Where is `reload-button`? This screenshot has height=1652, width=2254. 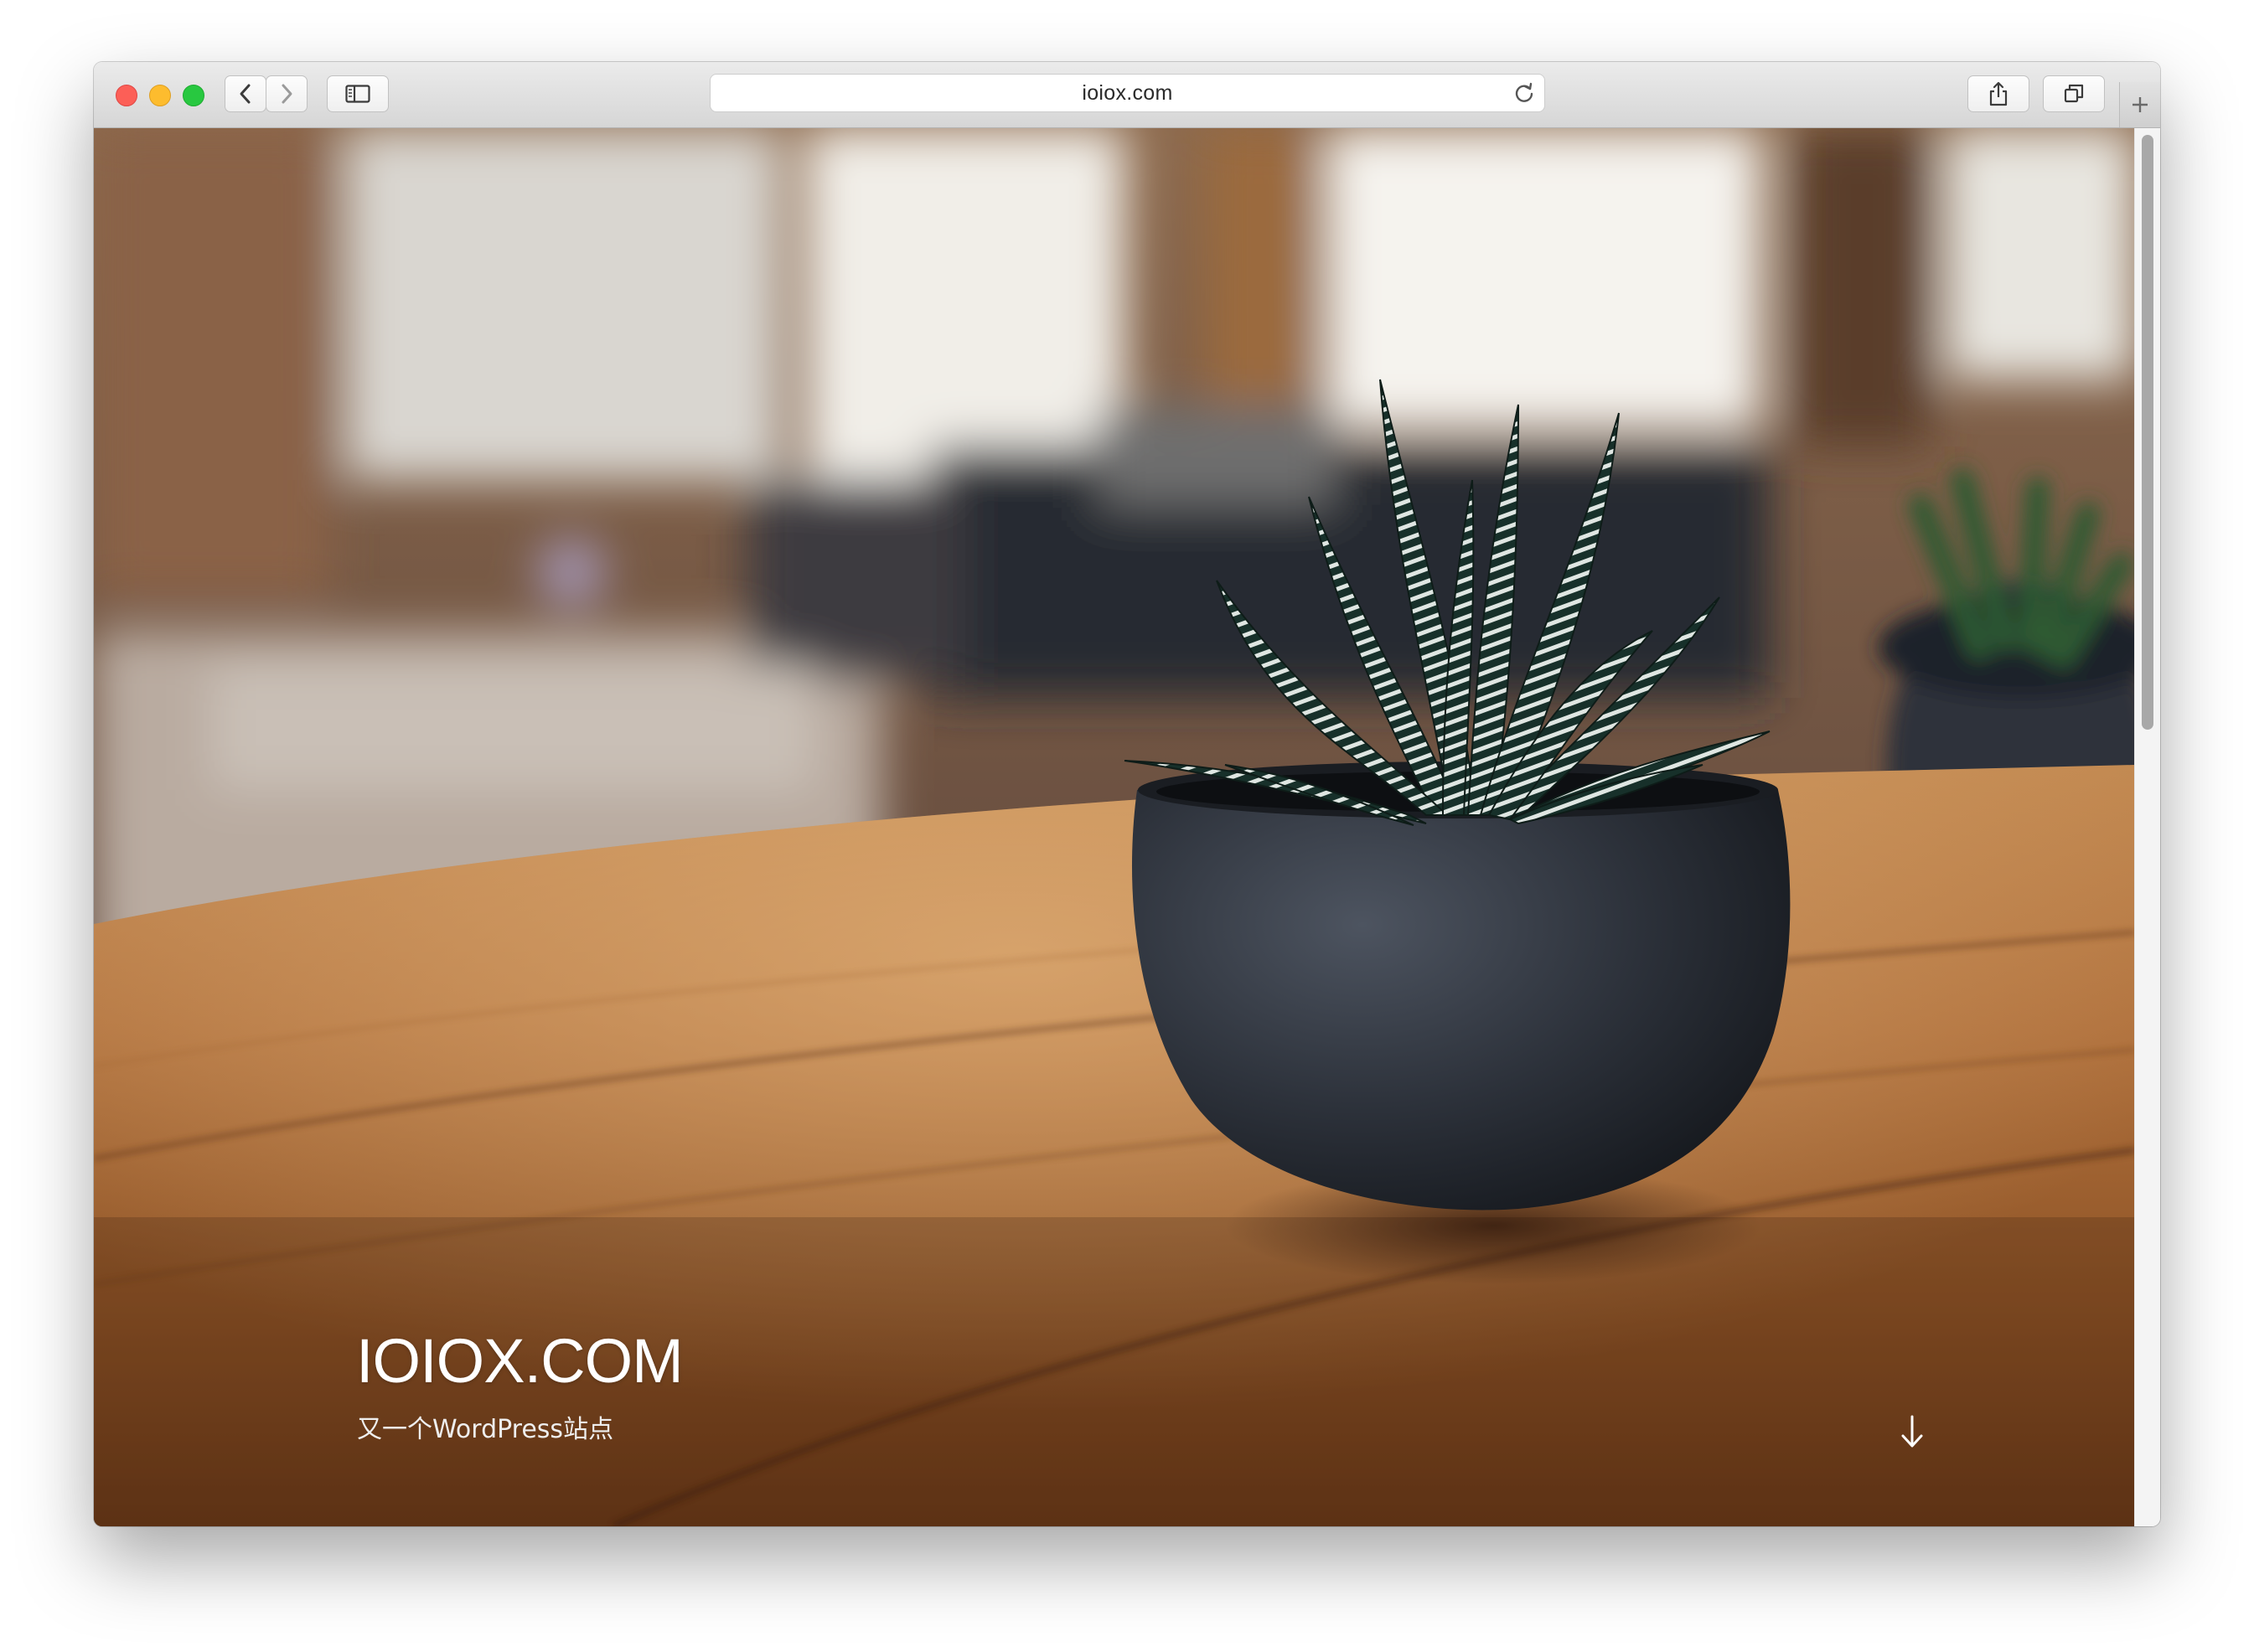
reload-button is located at coordinates (1524, 95).